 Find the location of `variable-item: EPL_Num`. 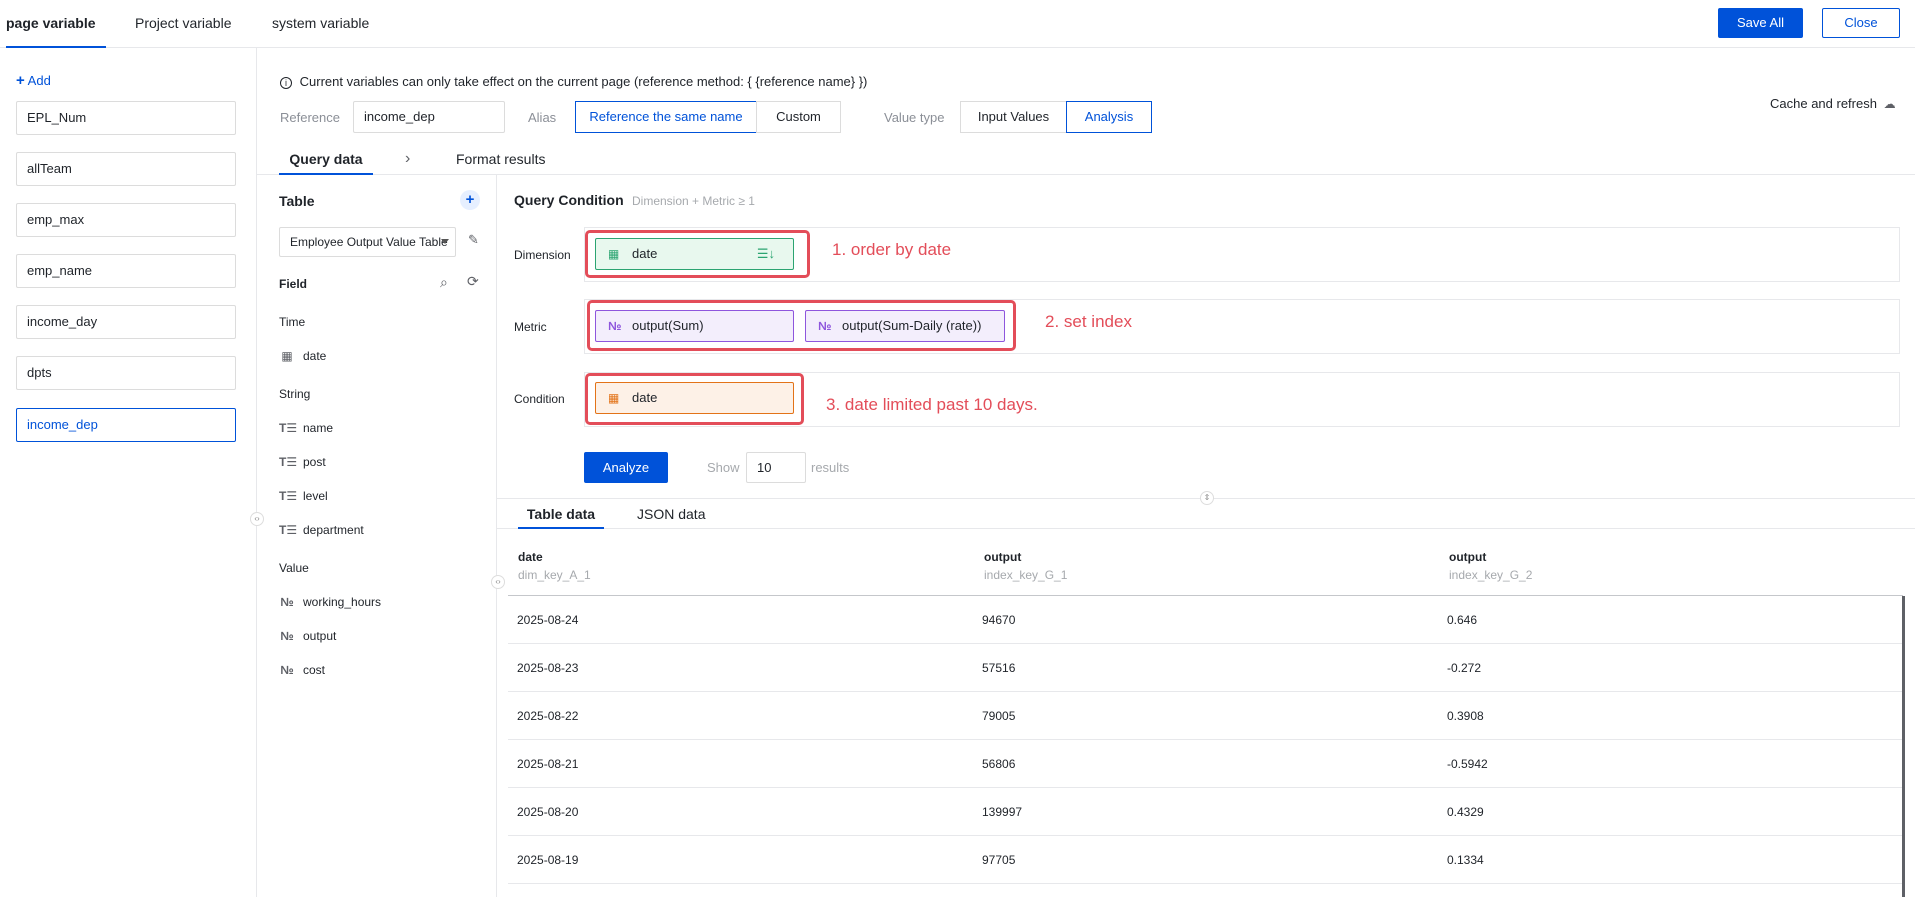

variable-item: EPL_Num is located at coordinates (126, 118).